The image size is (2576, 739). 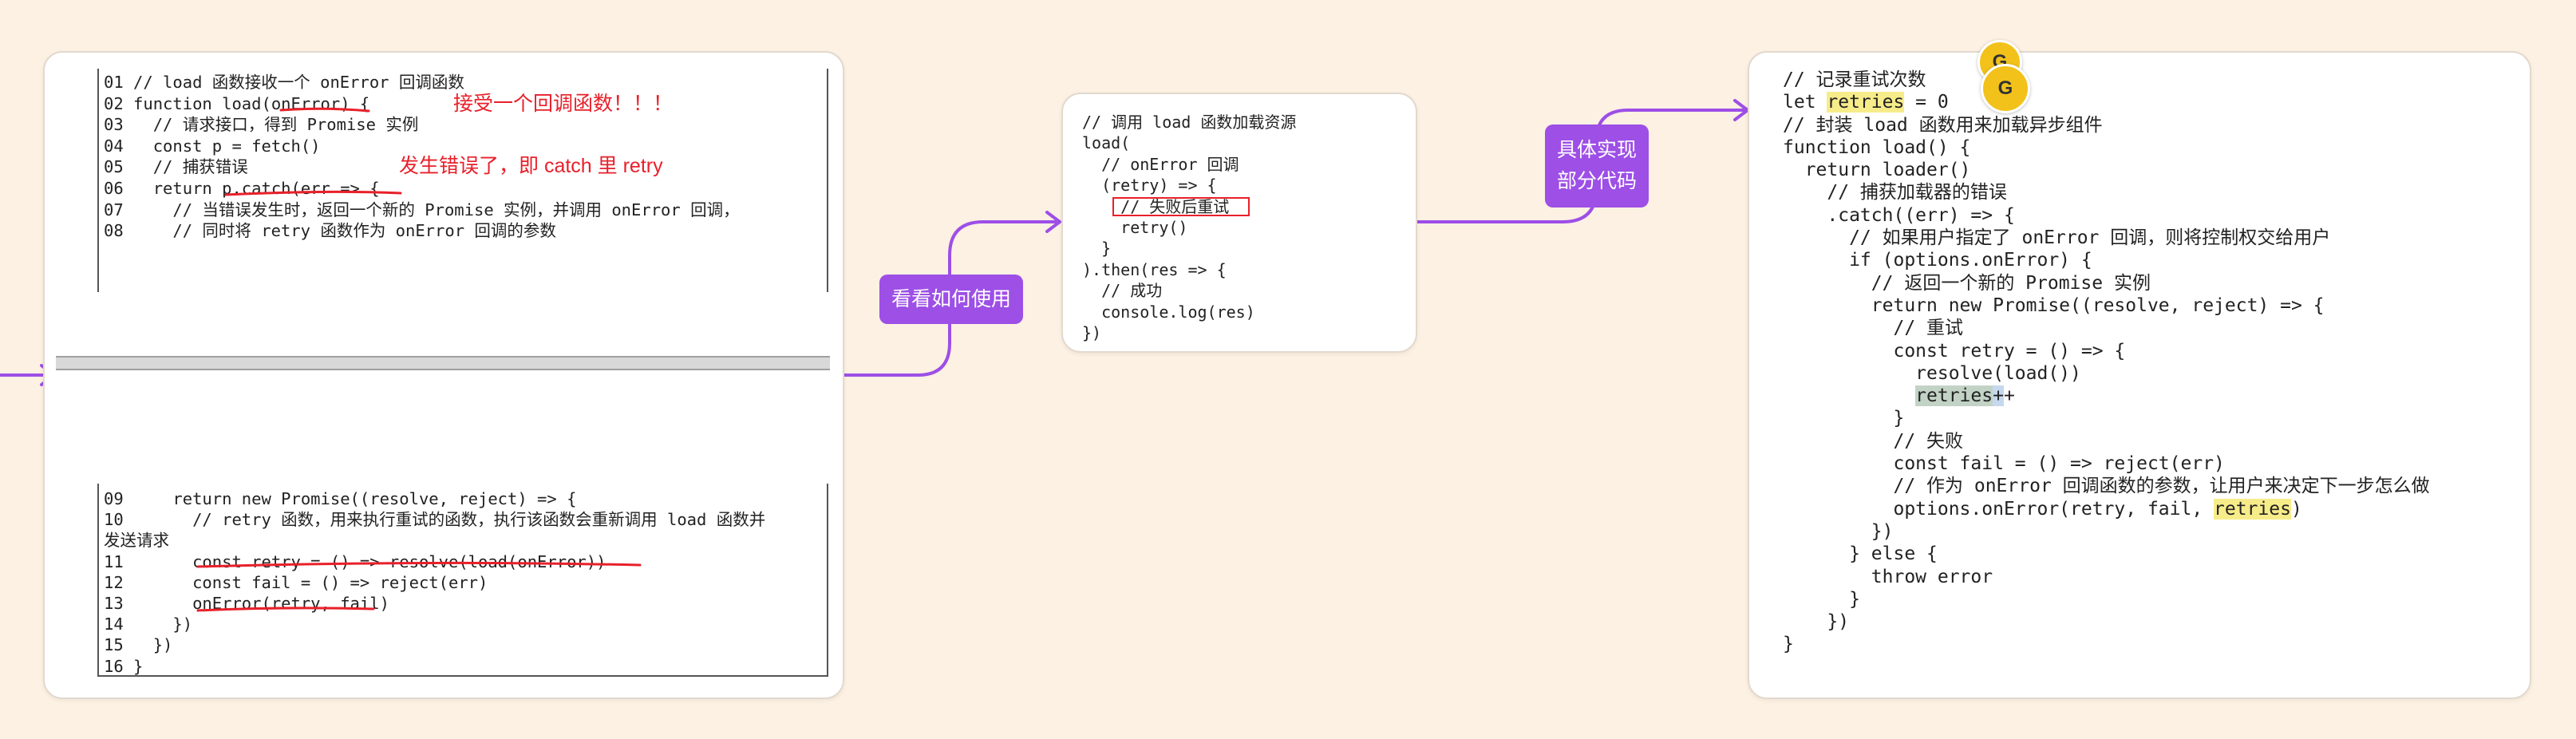 I want to click on code-line: 发送请求, so click(x=136, y=541).